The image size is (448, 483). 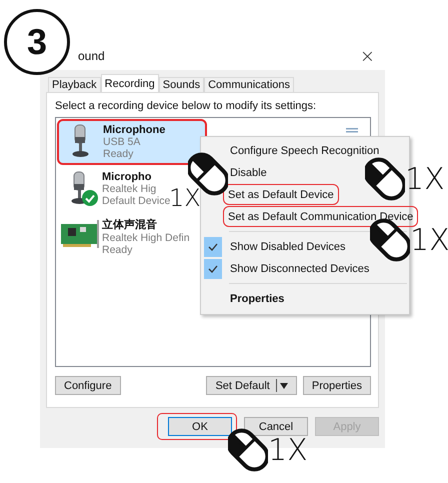 What do you see at coordinates (88, 385) in the screenshot?
I see `dialog-button: Configure` at bounding box center [88, 385].